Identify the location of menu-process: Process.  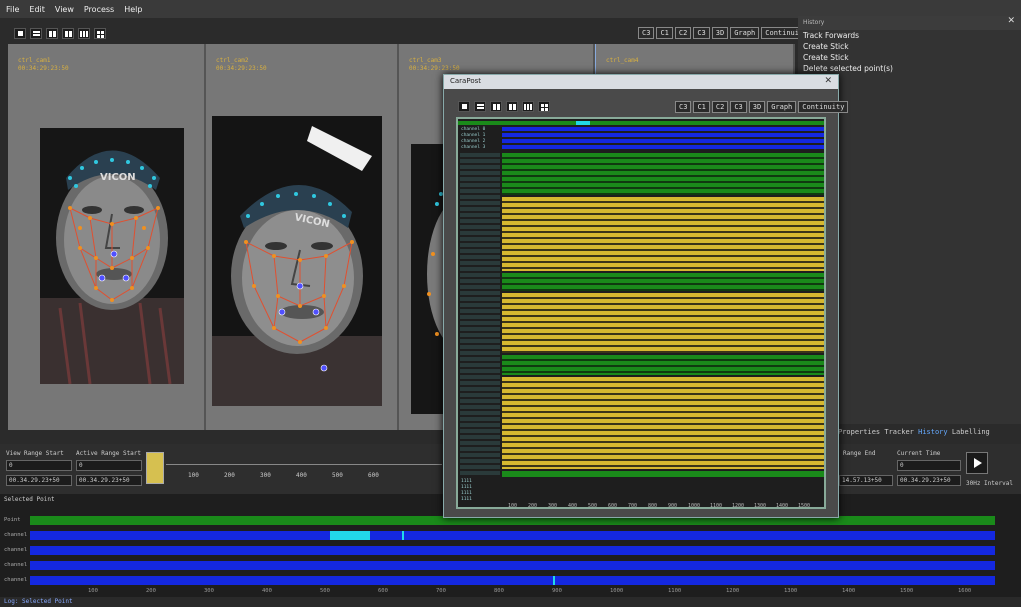
(99, 9).